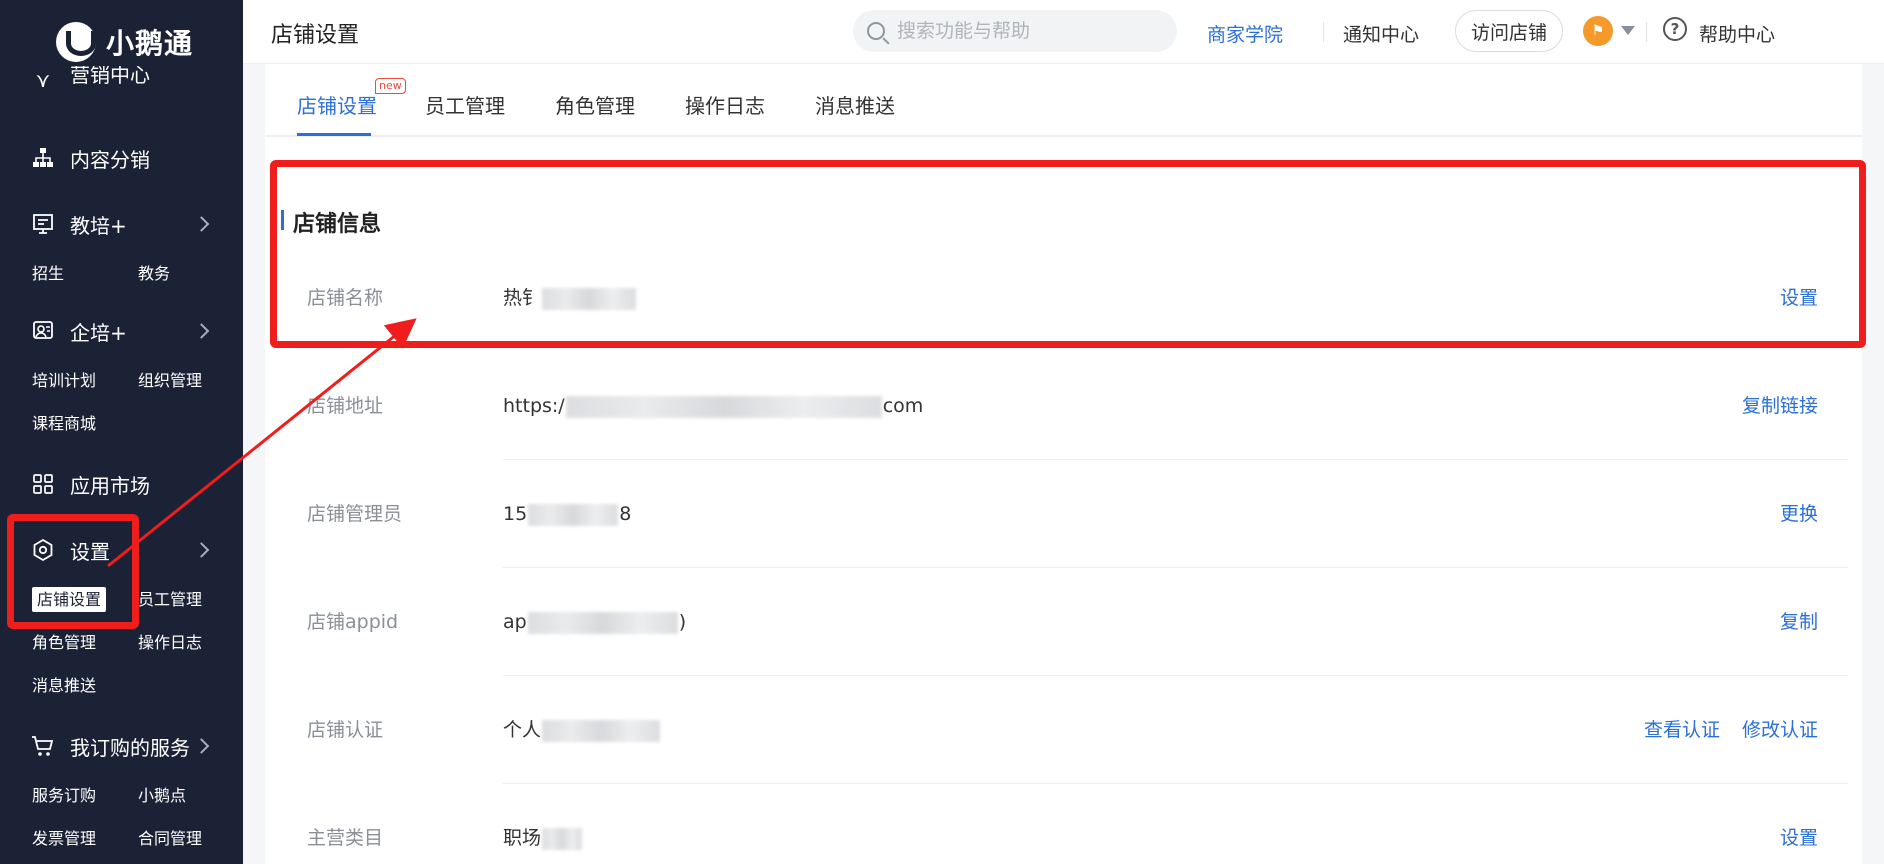  I want to click on sidebar-item-app-market: 应用市场, so click(121, 484).